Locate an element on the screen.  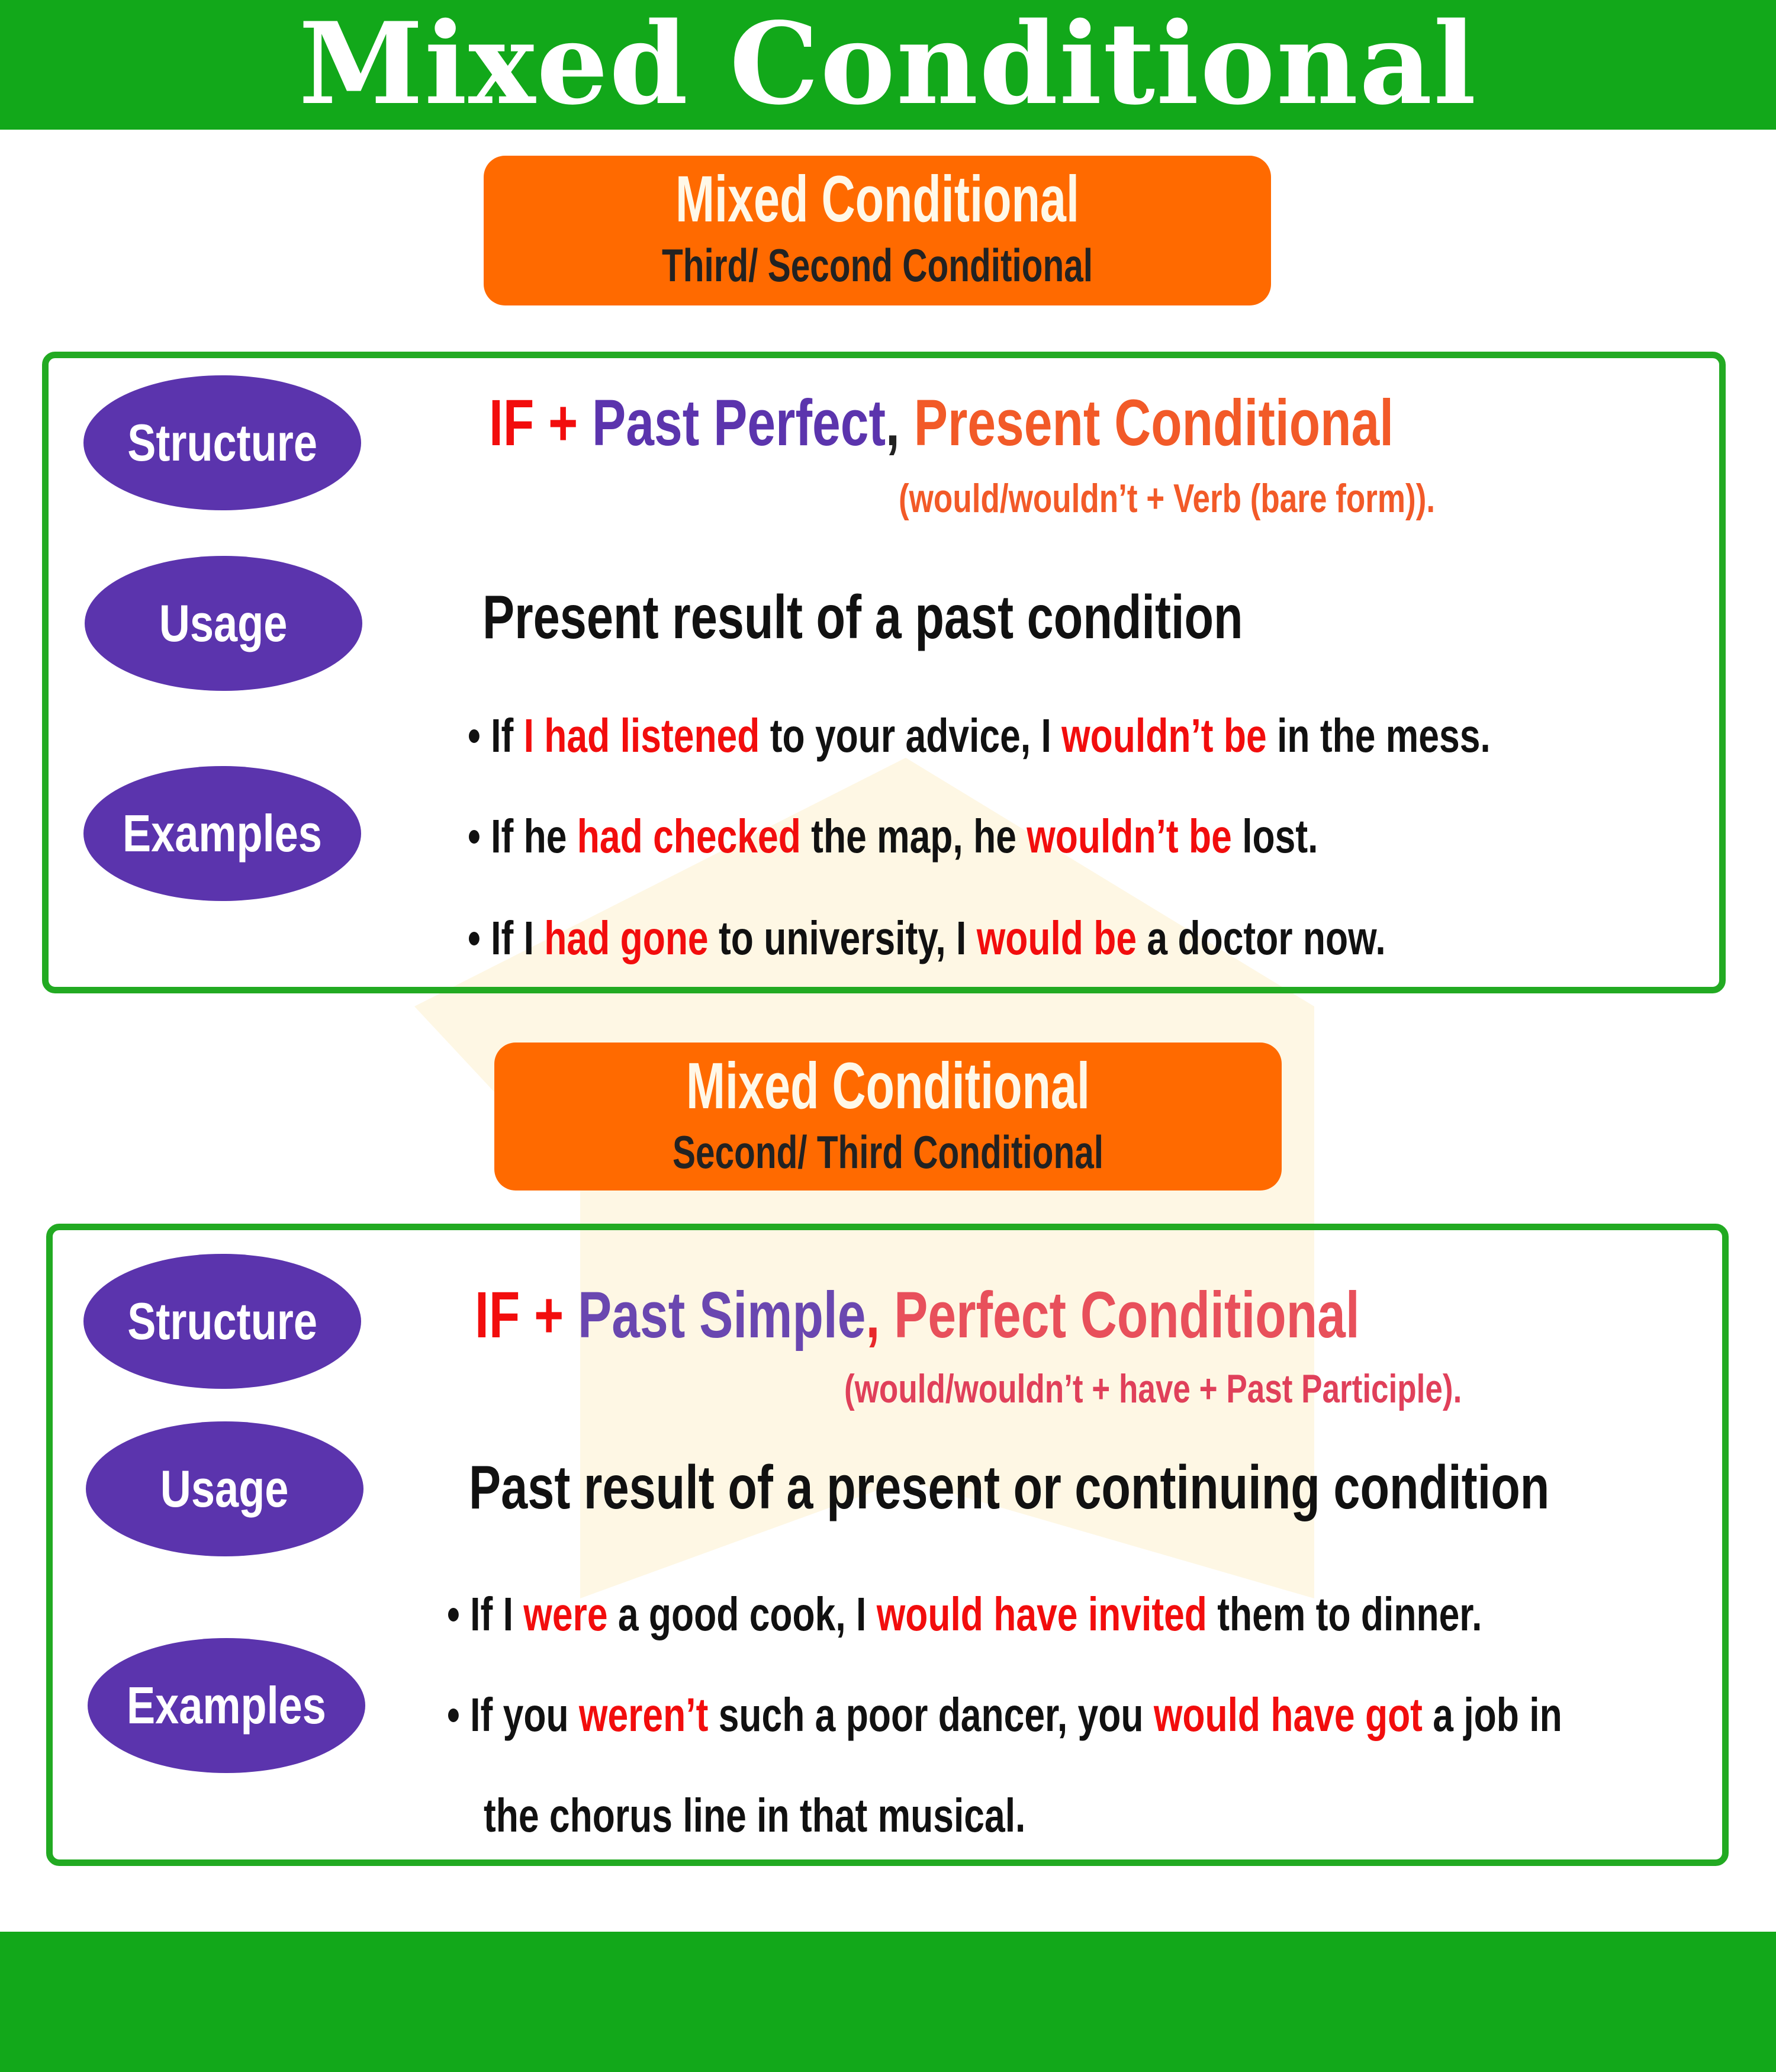
sentence-text: the map, he is located at coordinates (913, 836).